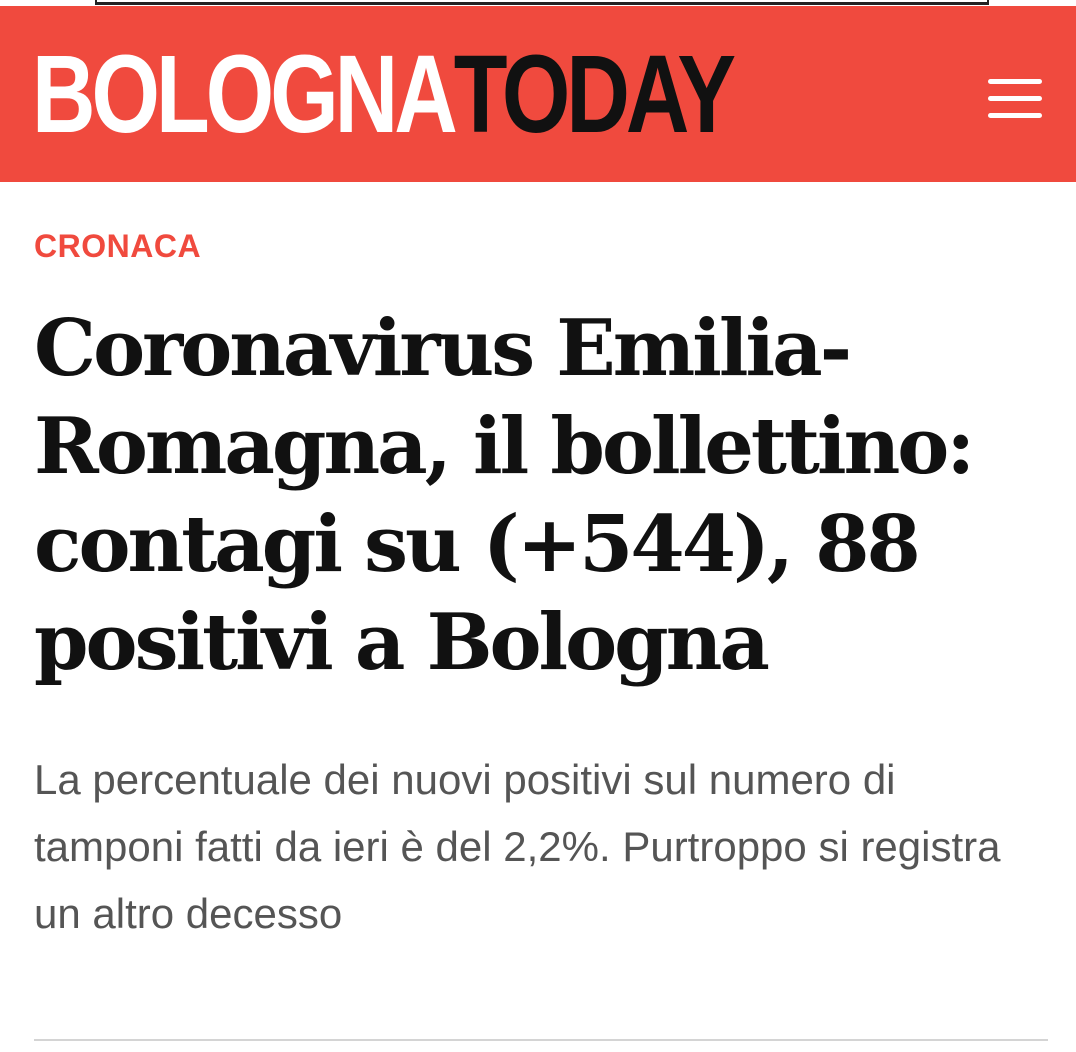 The width and height of the screenshot is (1076, 1052). Describe the element at coordinates (117, 246) in the screenshot. I see `category-link: CRONACA` at that location.